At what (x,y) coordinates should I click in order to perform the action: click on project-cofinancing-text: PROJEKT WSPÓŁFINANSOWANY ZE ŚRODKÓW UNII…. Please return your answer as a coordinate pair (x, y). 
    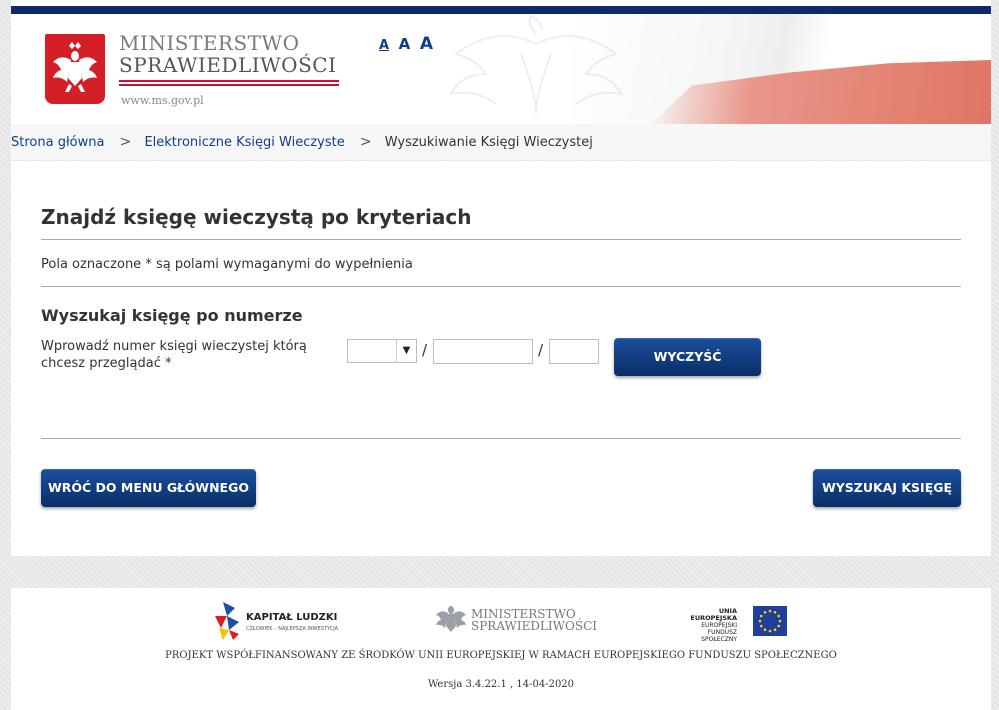
    Looking at the image, I should click on (501, 655).